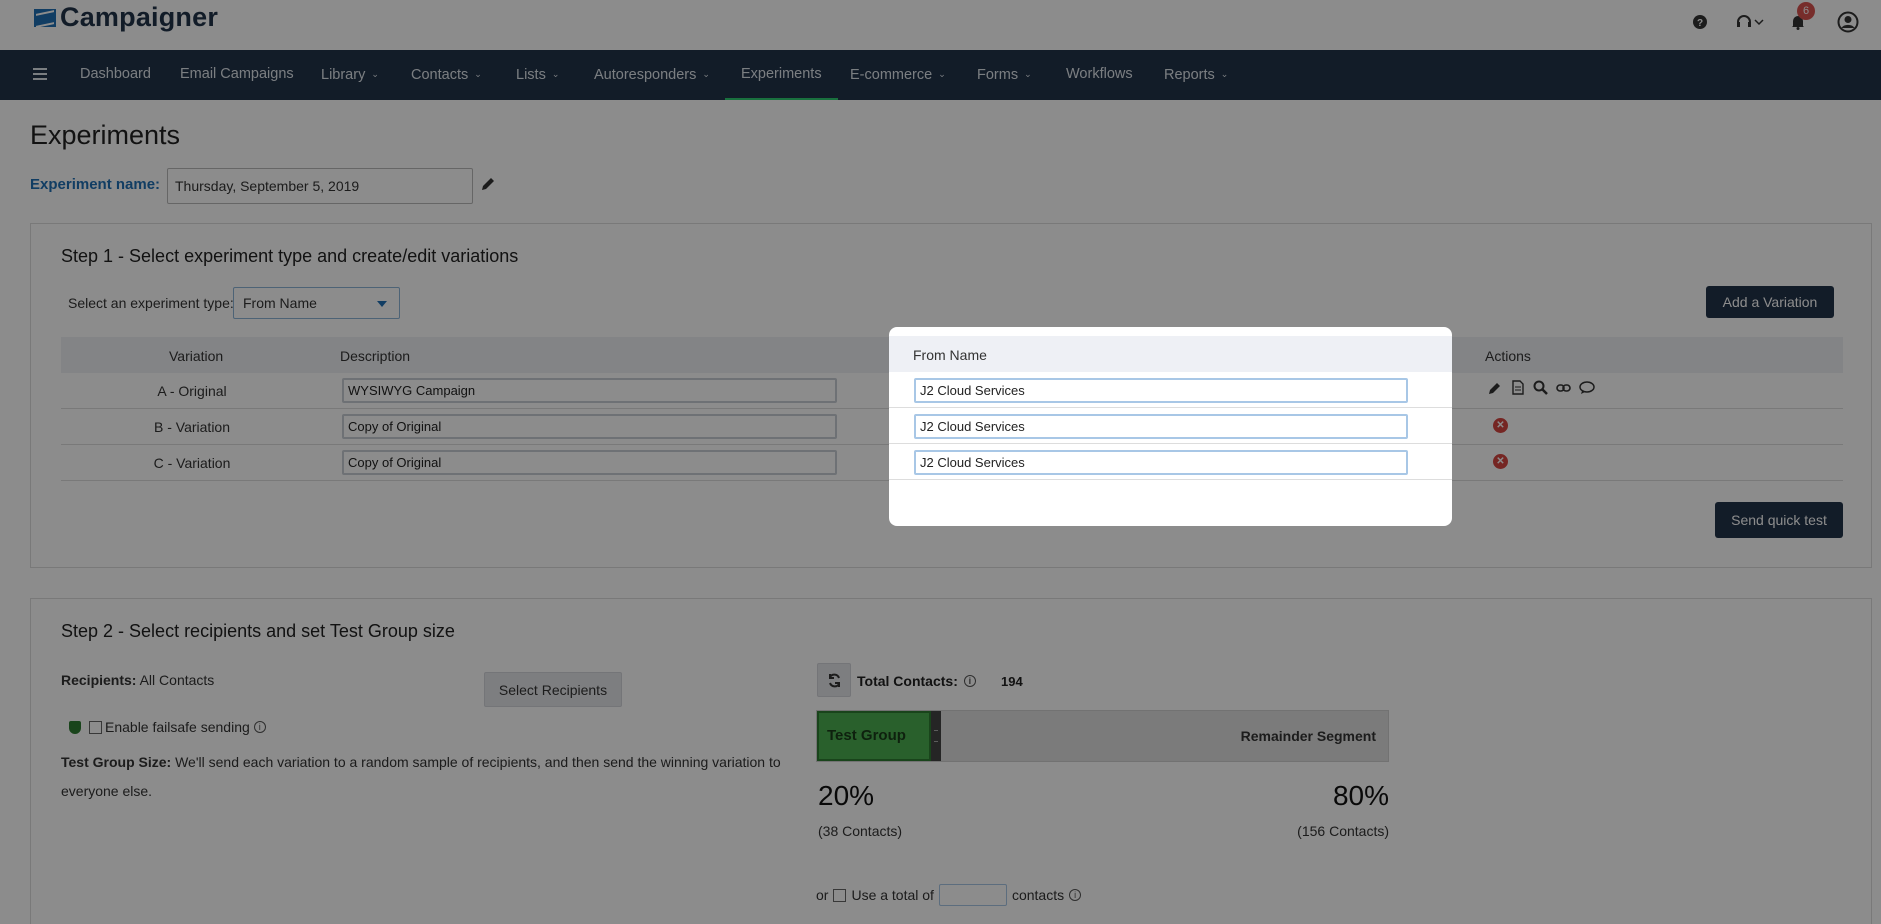  What do you see at coordinates (1170, 354) in the screenshot?
I see `from-name-column-header: From Name` at bounding box center [1170, 354].